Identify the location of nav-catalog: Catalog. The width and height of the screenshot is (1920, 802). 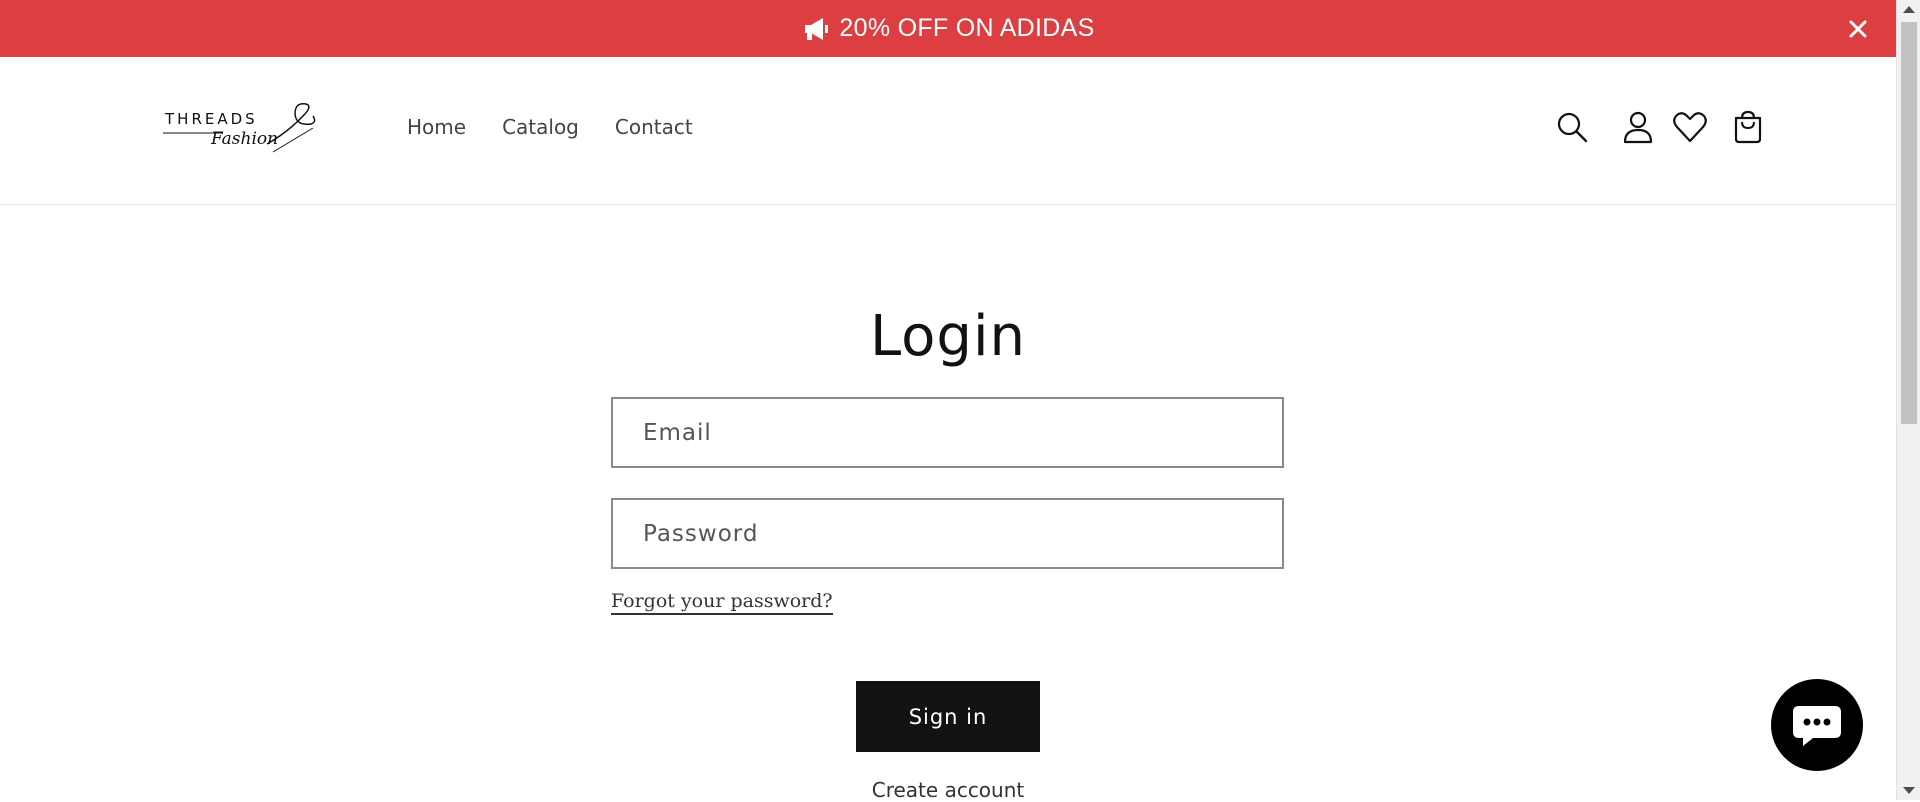
(540, 127).